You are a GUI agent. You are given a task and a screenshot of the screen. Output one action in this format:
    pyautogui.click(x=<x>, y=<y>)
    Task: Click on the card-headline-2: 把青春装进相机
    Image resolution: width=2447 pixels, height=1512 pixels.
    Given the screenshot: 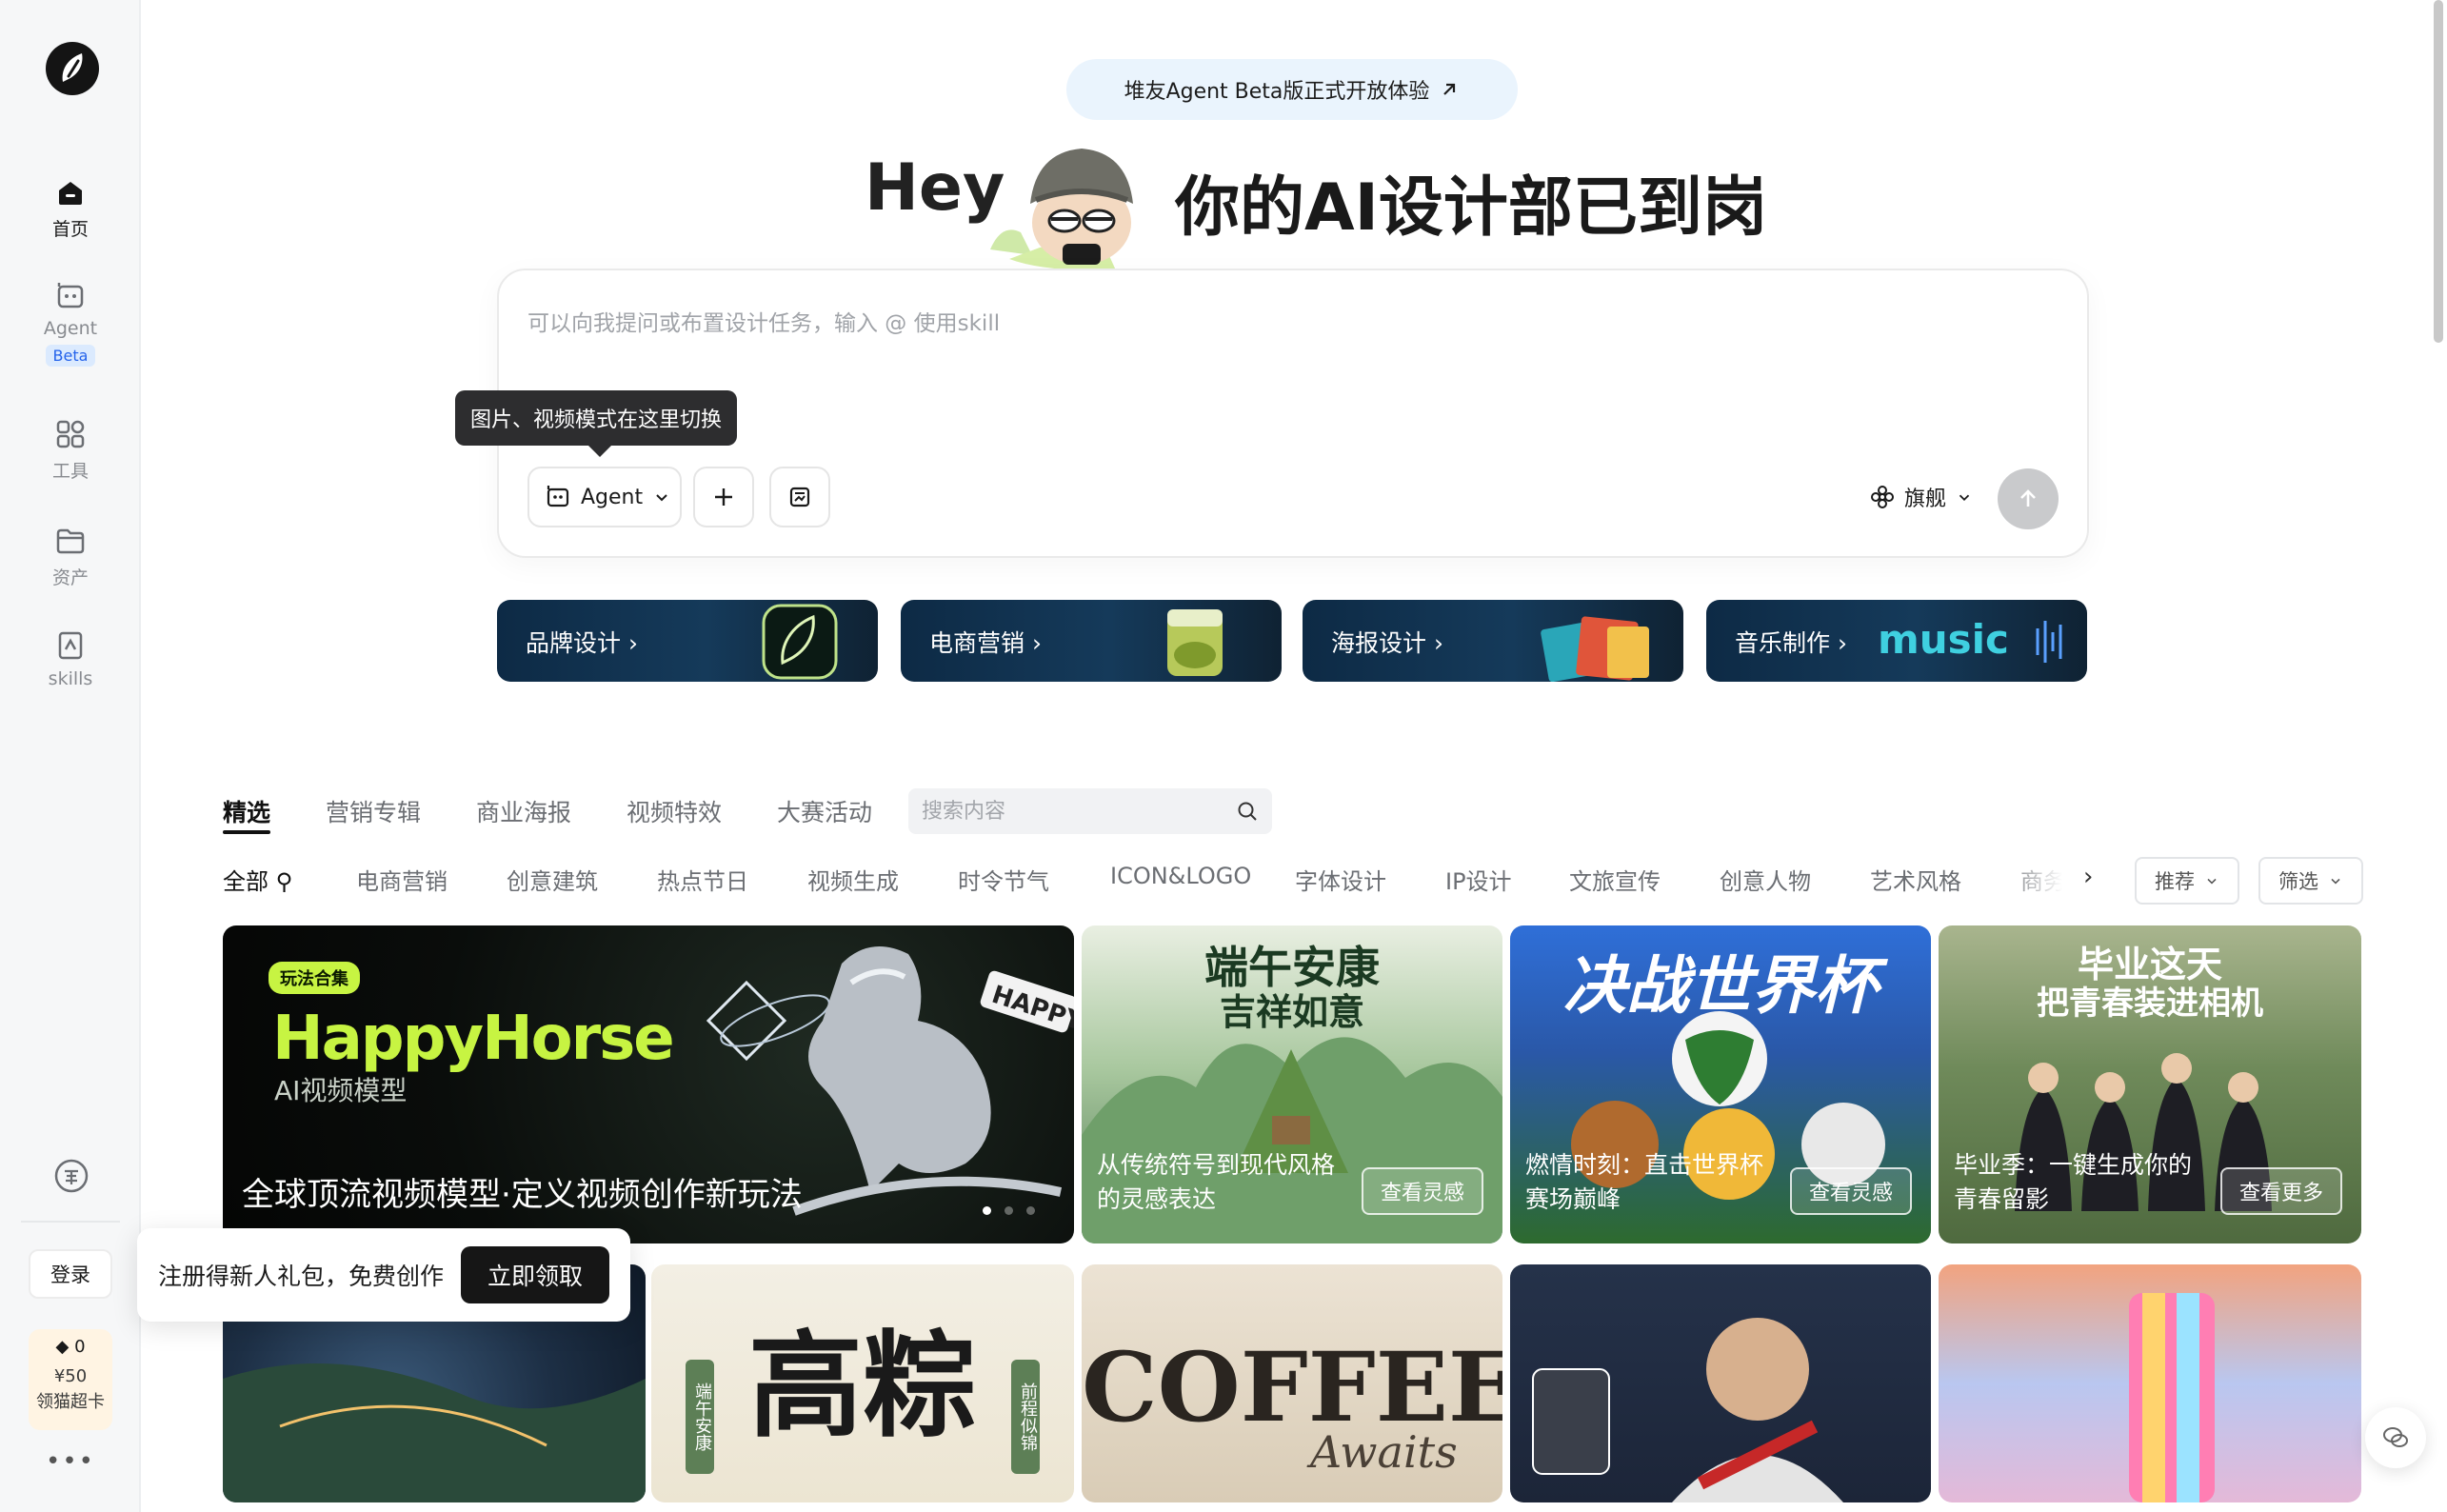 What is the action you would take?
    pyautogui.click(x=2150, y=1004)
    